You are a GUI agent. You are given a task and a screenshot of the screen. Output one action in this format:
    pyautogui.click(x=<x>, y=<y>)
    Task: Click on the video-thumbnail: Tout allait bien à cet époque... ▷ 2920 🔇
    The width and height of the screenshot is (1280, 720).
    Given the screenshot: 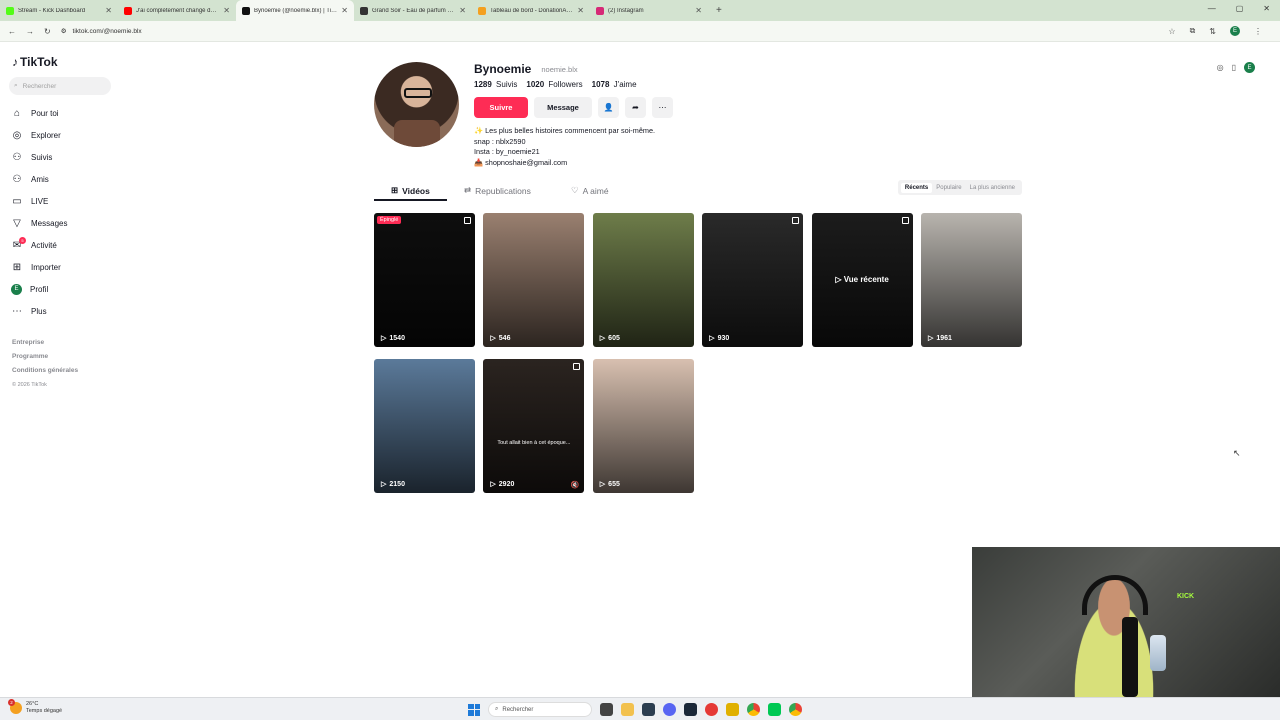 What is the action you would take?
    pyautogui.click(x=534, y=426)
    